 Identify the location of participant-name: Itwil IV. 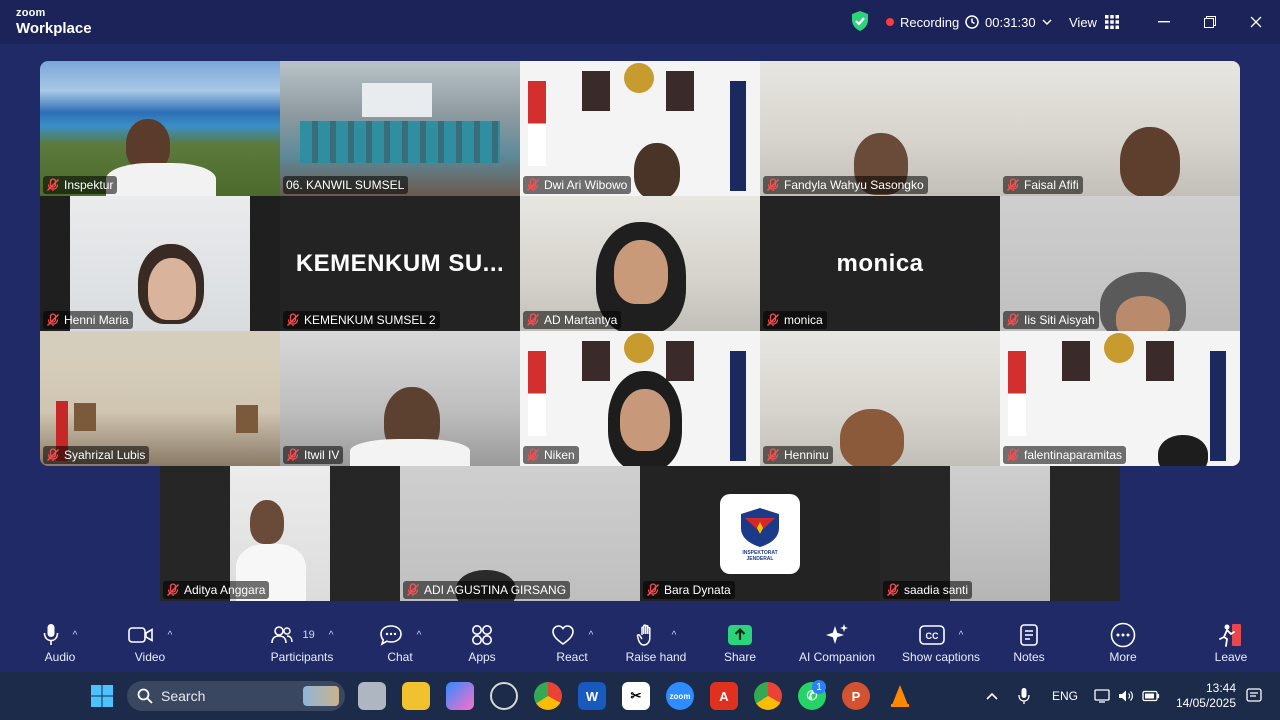
(322, 455).